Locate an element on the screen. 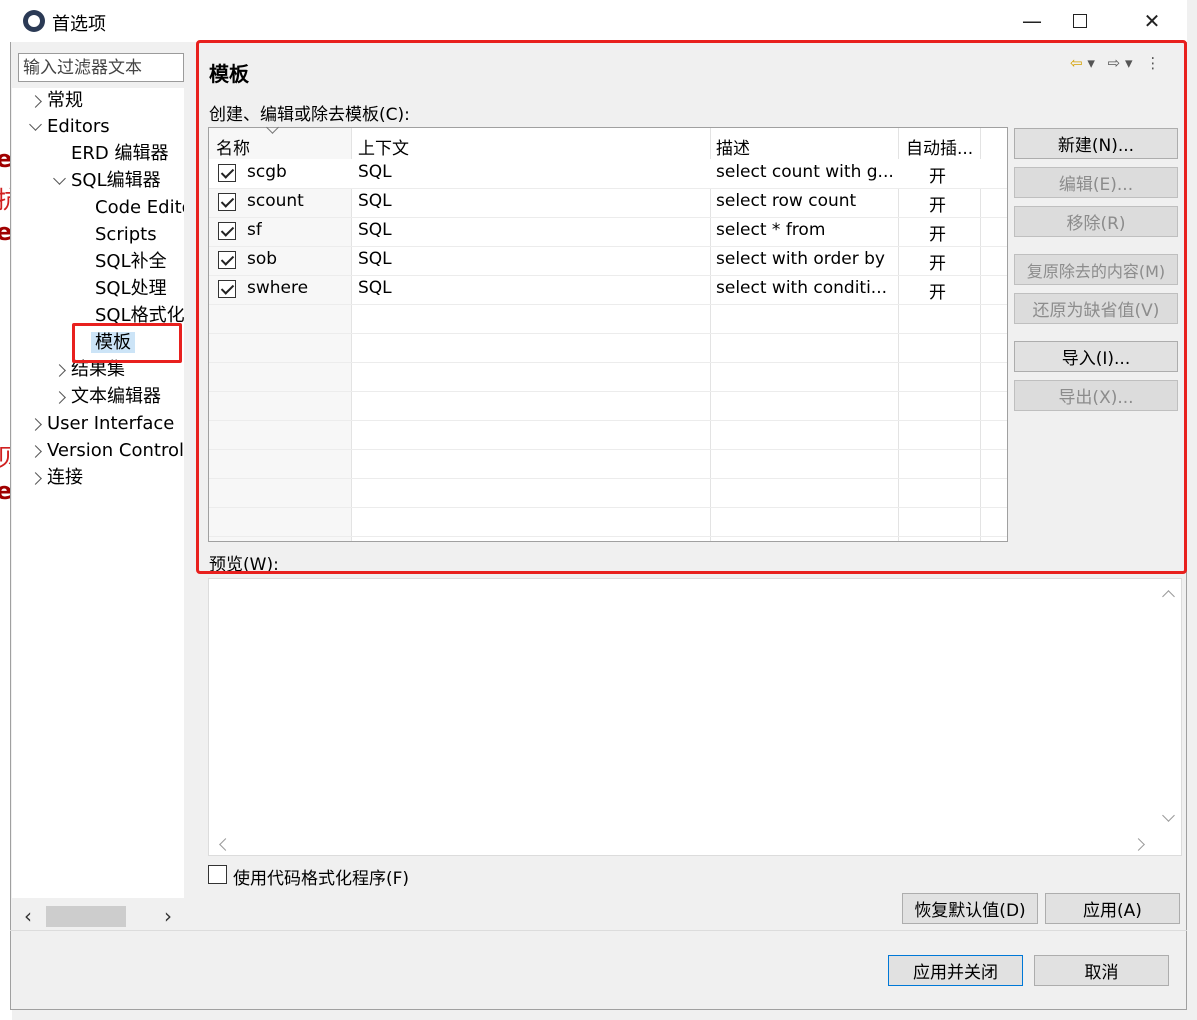 The width and height of the screenshot is (1197, 1020). scroll-left-icon: ‹ is located at coordinates (28, 916).